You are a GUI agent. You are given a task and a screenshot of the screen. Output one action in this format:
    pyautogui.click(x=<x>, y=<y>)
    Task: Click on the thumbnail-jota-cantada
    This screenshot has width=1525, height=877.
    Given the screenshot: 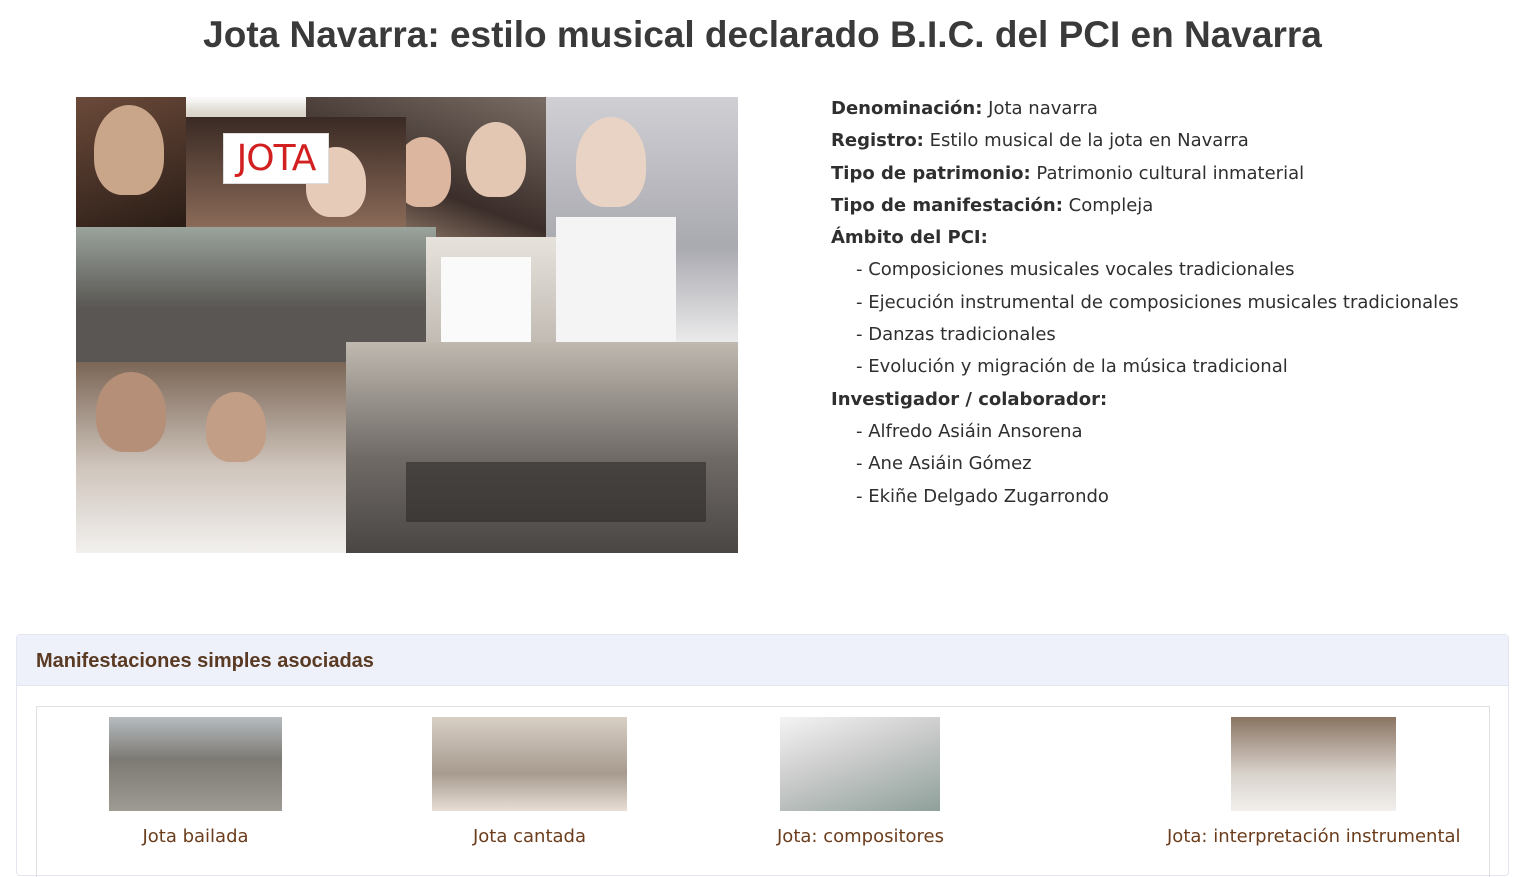 What is the action you would take?
    pyautogui.click(x=529, y=764)
    